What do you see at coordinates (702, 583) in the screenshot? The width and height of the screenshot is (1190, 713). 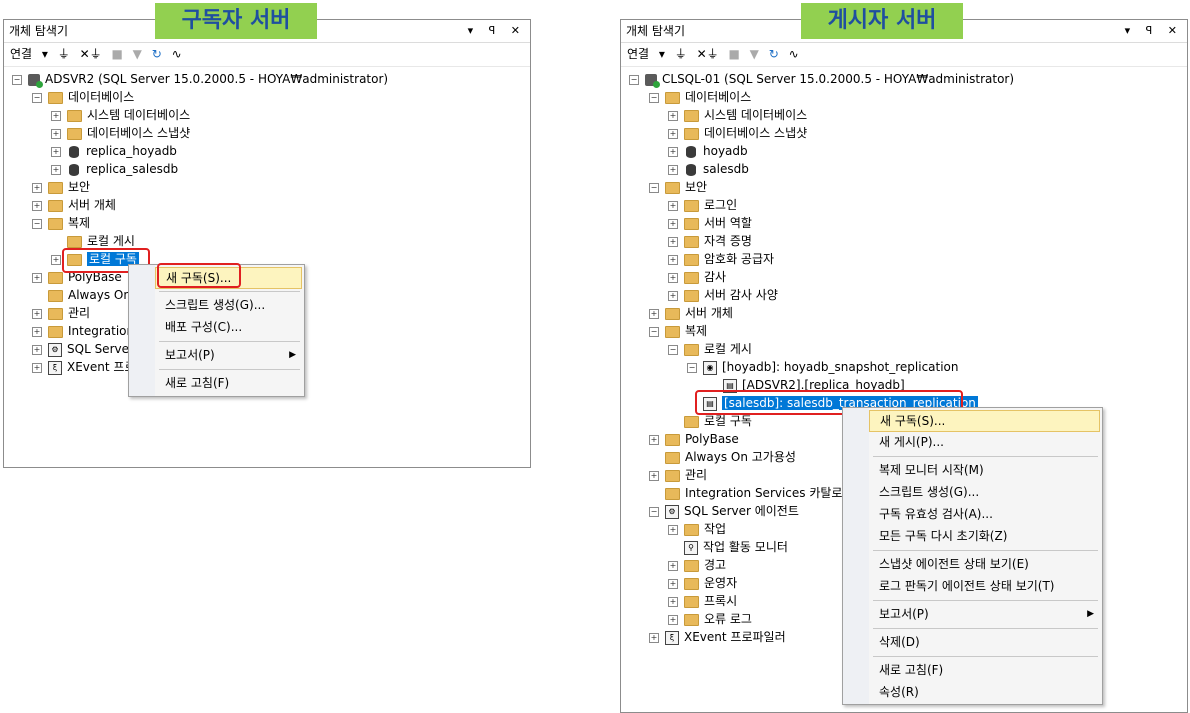 I see `tree-node-operators: + 운영자` at bounding box center [702, 583].